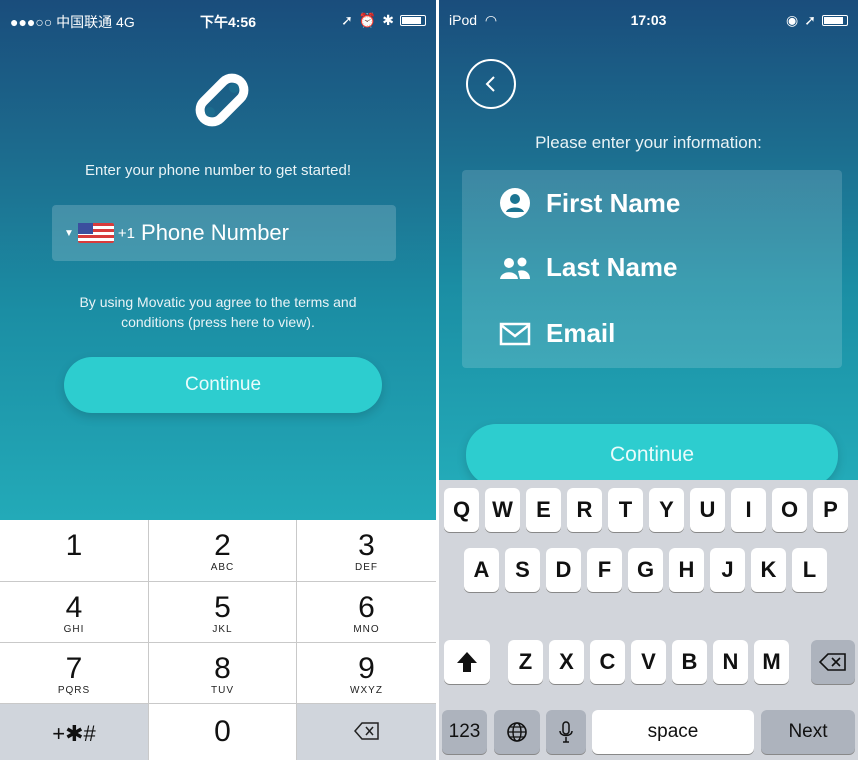  What do you see at coordinates (515, 203) in the screenshot?
I see `user-circle-icon` at bounding box center [515, 203].